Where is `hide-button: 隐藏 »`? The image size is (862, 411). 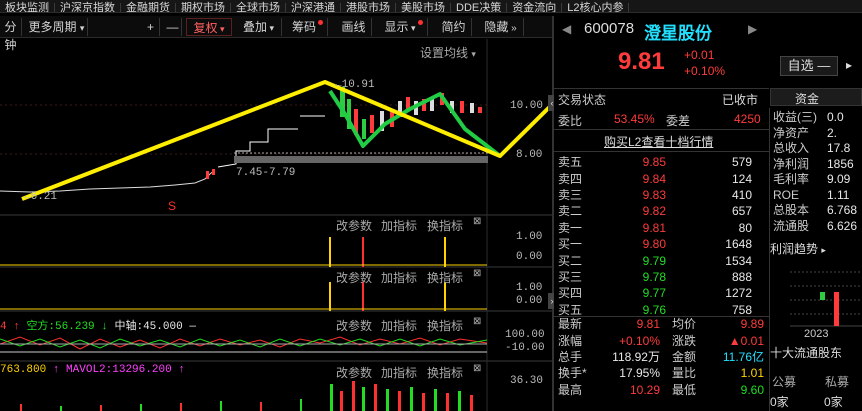 hide-button: 隐藏 » is located at coordinates (501, 27).